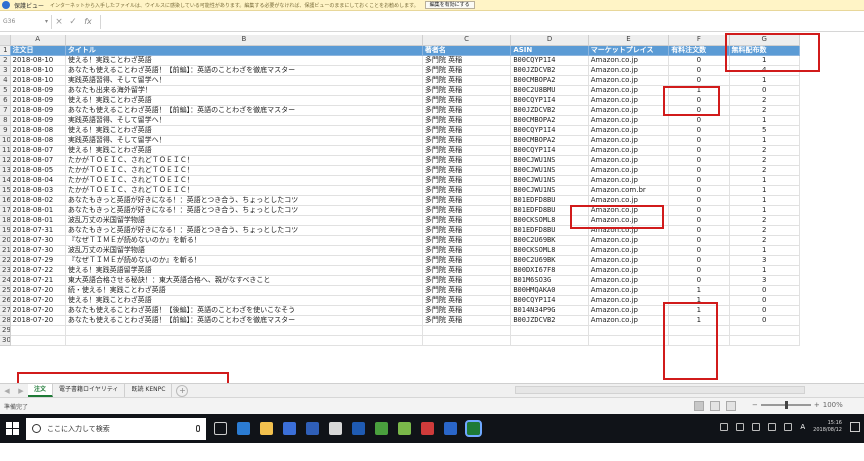 This screenshot has height=461, width=864. What do you see at coordinates (5, 100) in the screenshot?
I see `row-number: 6` at bounding box center [5, 100].